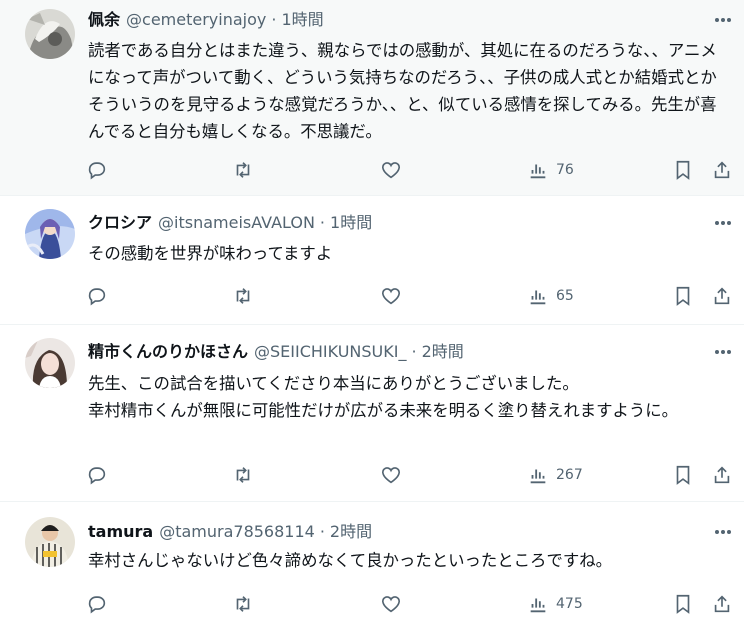 This screenshot has width=744, height=627. Describe the element at coordinates (555, 475) in the screenshot. I see `views-button: 267` at that location.